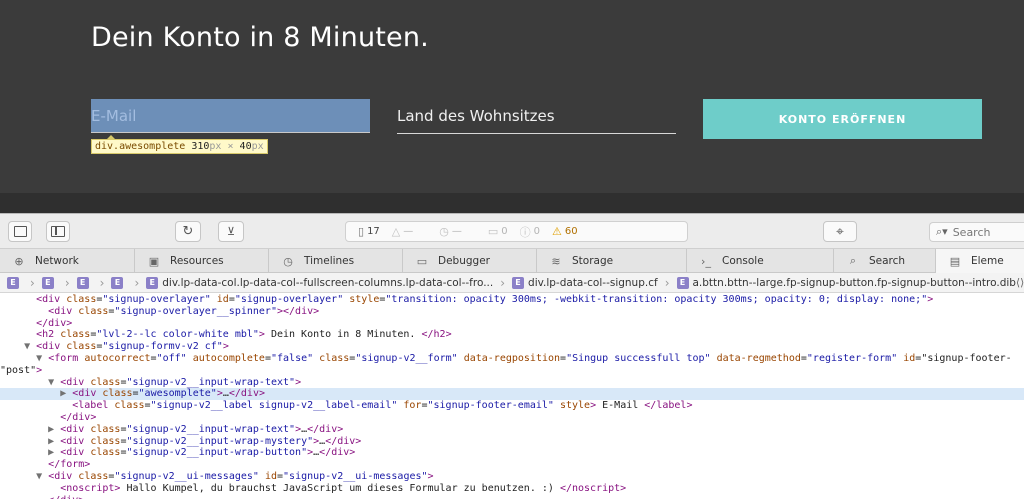 The image size is (1024, 499). I want to click on dom-tree-line: ▼ <div class="signup-formv-v2 cf">, so click(512, 347).